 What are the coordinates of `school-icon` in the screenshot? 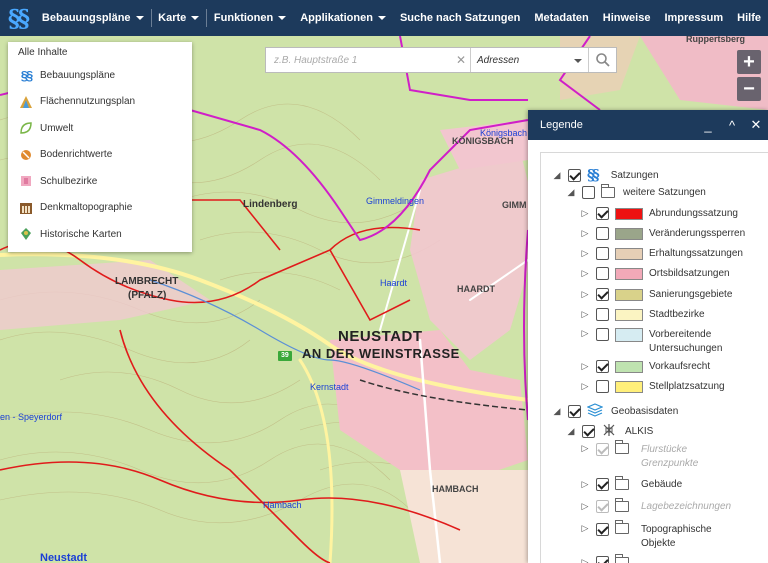 It's located at (26, 181).